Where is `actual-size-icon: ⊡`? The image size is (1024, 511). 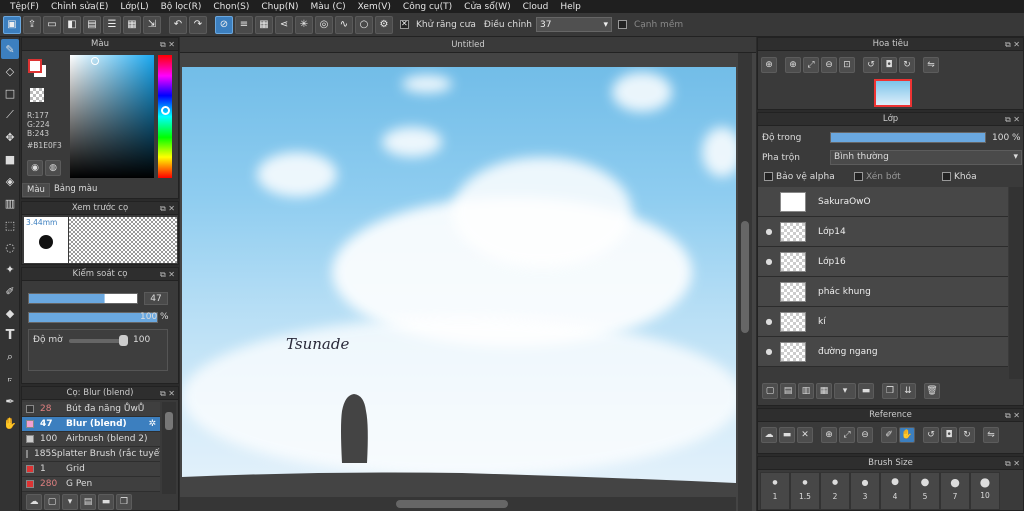 actual-size-icon: ⊡ is located at coordinates (847, 65).